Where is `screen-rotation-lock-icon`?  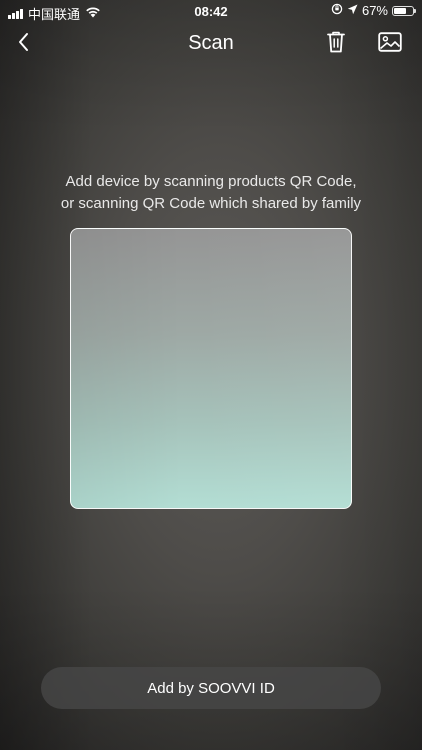 screen-rotation-lock-icon is located at coordinates (337, 10).